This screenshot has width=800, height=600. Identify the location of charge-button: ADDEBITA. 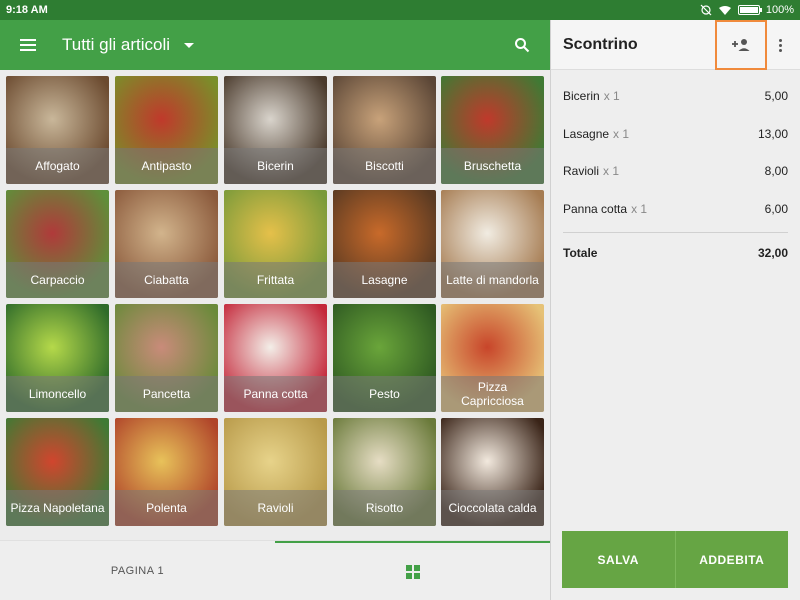
(731, 559).